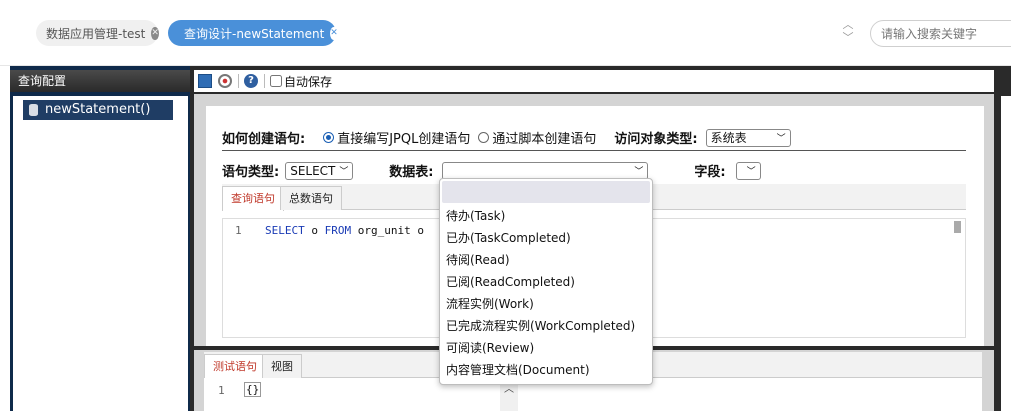  I want to click on dropdown-option: 已办(TaskCompleted), so click(508, 238).